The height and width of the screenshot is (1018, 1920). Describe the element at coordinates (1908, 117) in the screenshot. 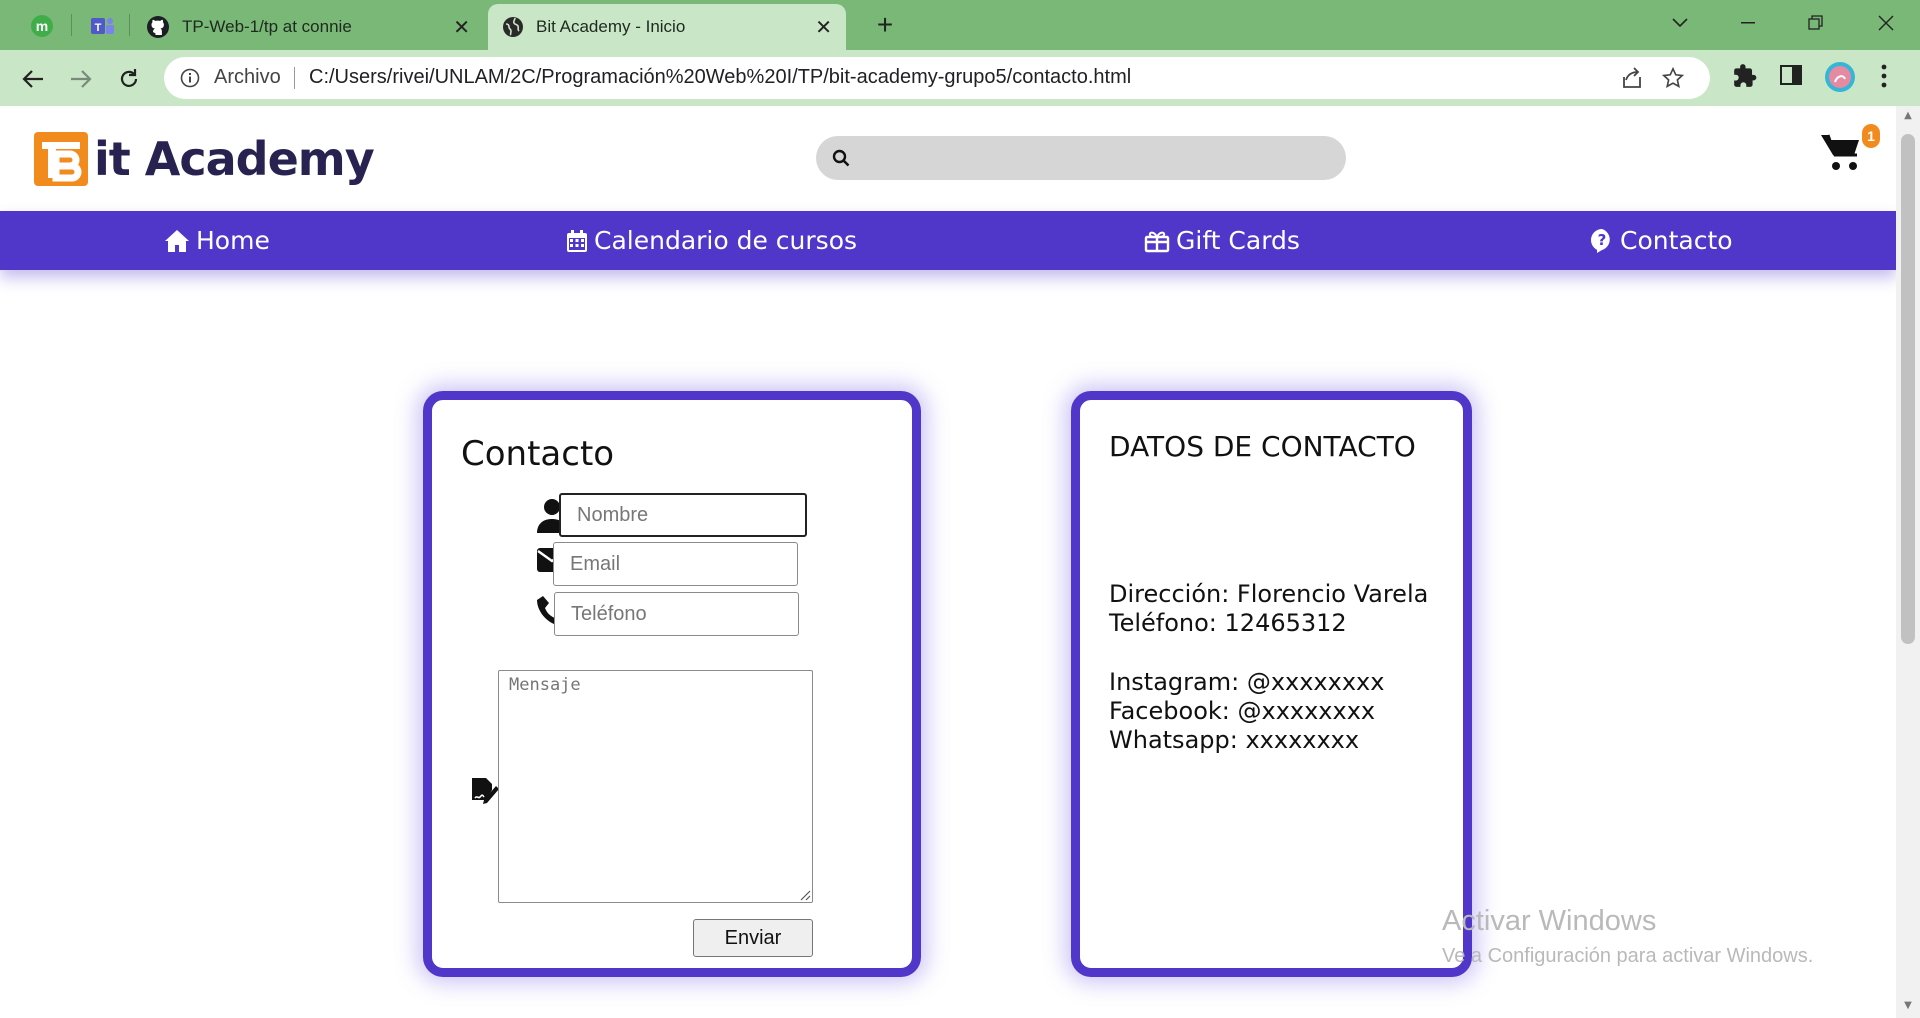

I see `scroll-up-icon: ▲` at that location.